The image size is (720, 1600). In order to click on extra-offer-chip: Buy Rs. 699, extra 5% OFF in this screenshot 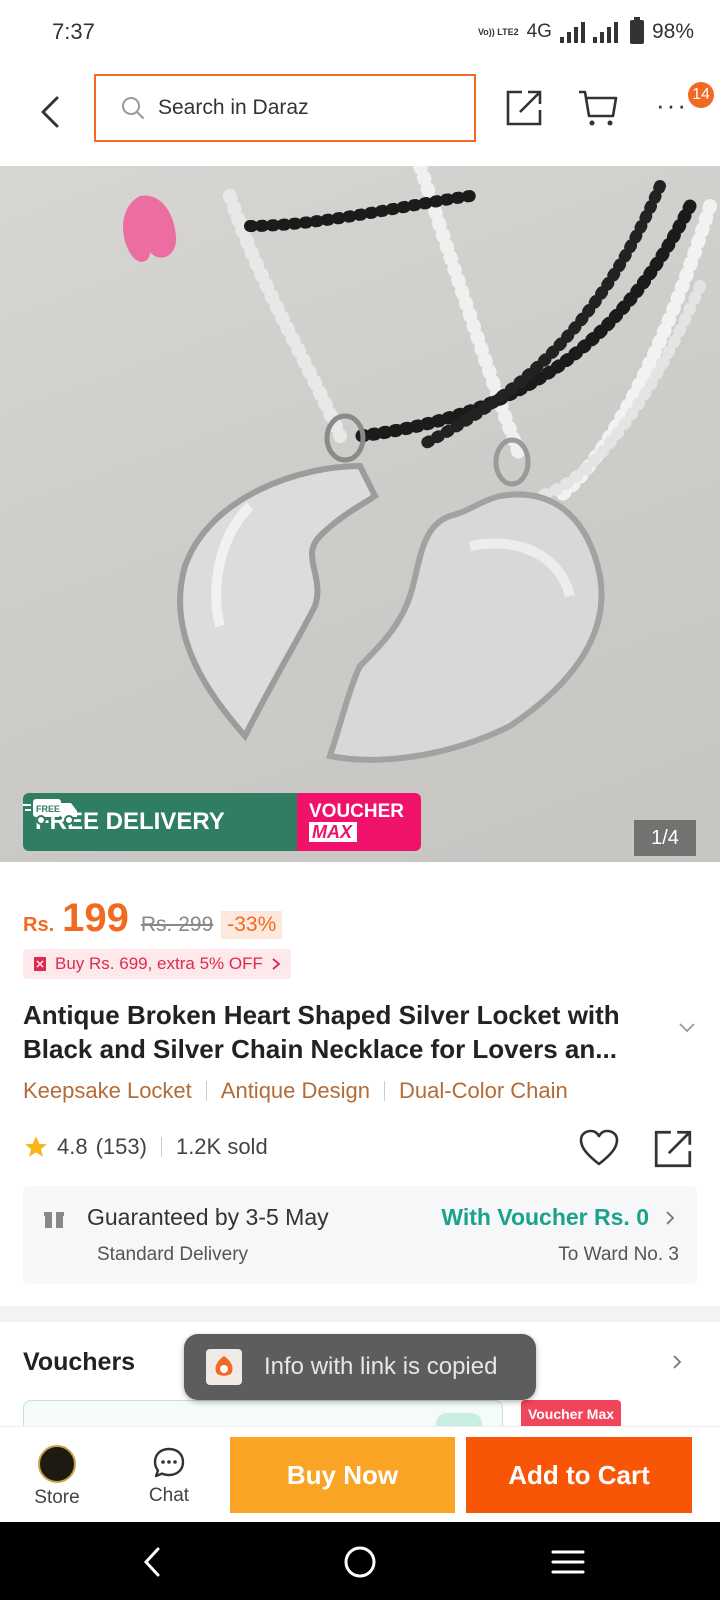, I will do `click(157, 964)`.